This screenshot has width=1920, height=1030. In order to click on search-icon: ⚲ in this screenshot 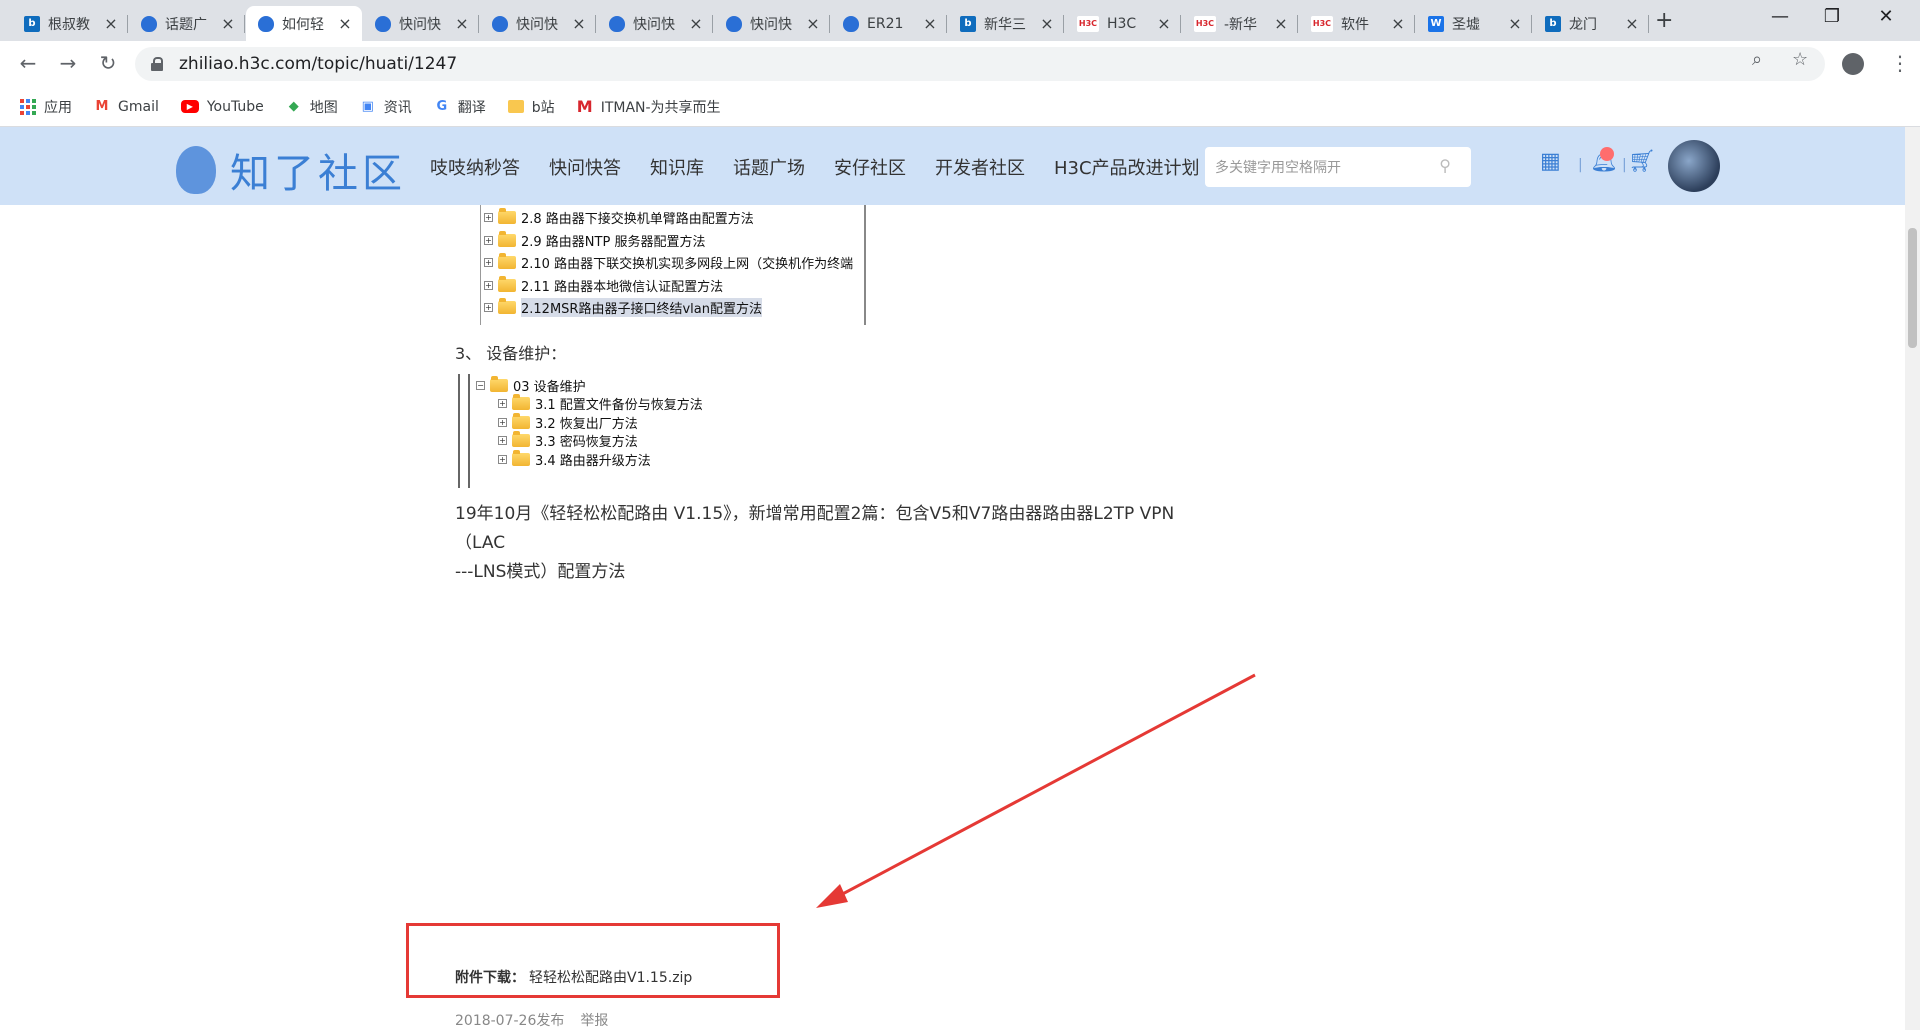, I will do `click(1445, 165)`.